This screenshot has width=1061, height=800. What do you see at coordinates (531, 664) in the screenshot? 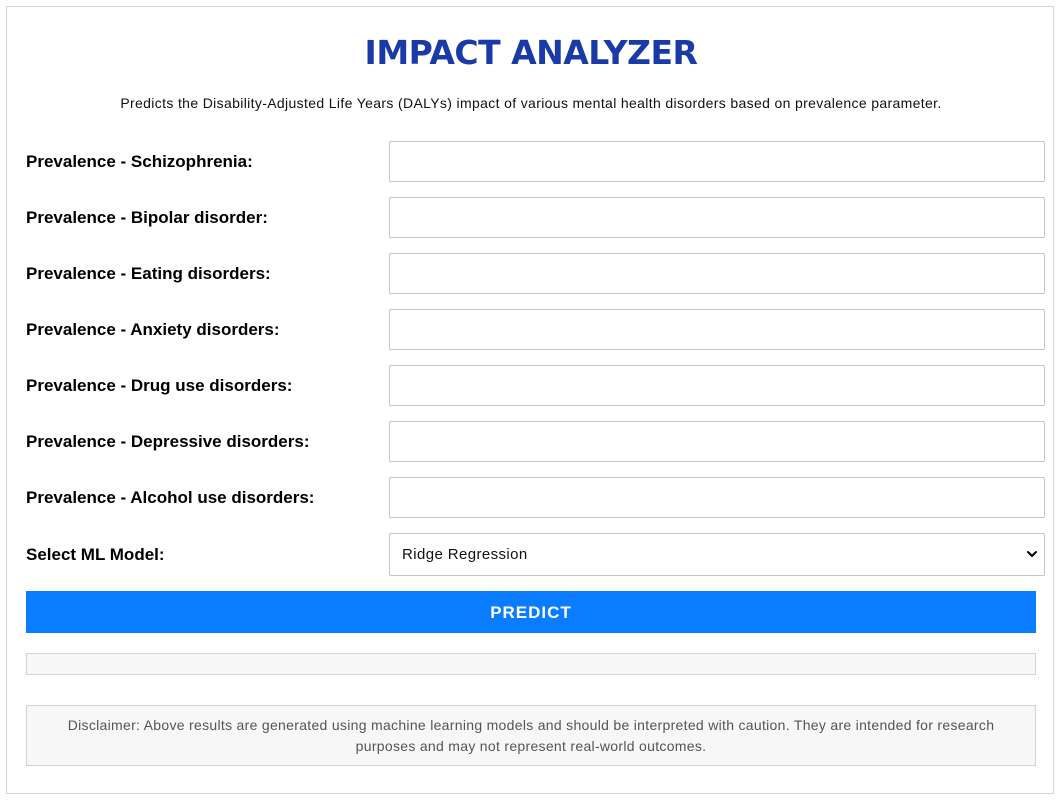
I see `result-output` at bounding box center [531, 664].